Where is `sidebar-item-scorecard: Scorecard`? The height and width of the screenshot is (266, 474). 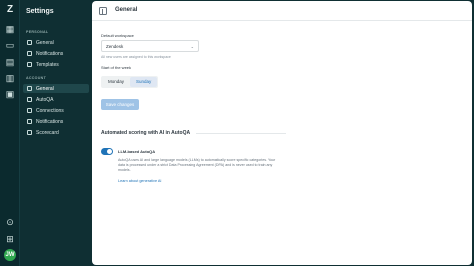 sidebar-item-scorecard: Scorecard is located at coordinates (56, 132).